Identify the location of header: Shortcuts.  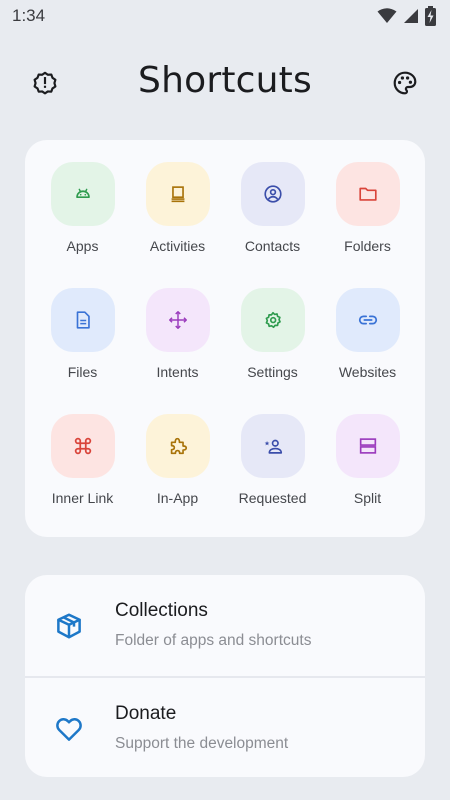
(225, 83).